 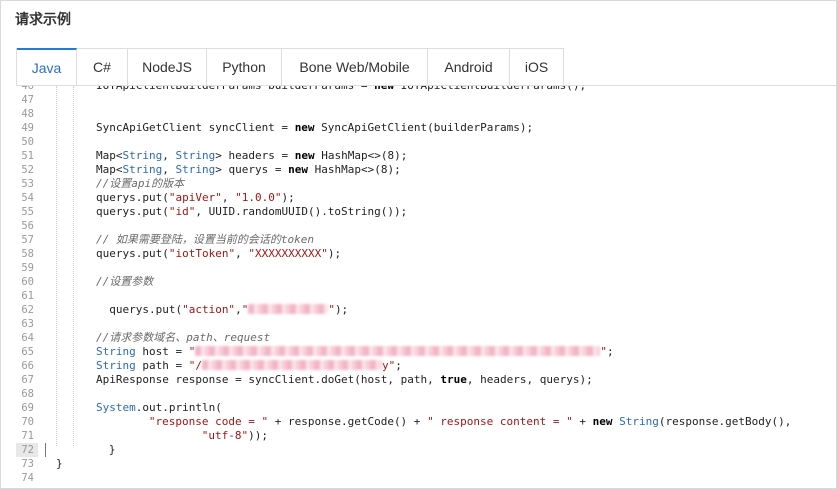 I want to click on line-number: 64, so click(x=27, y=338).